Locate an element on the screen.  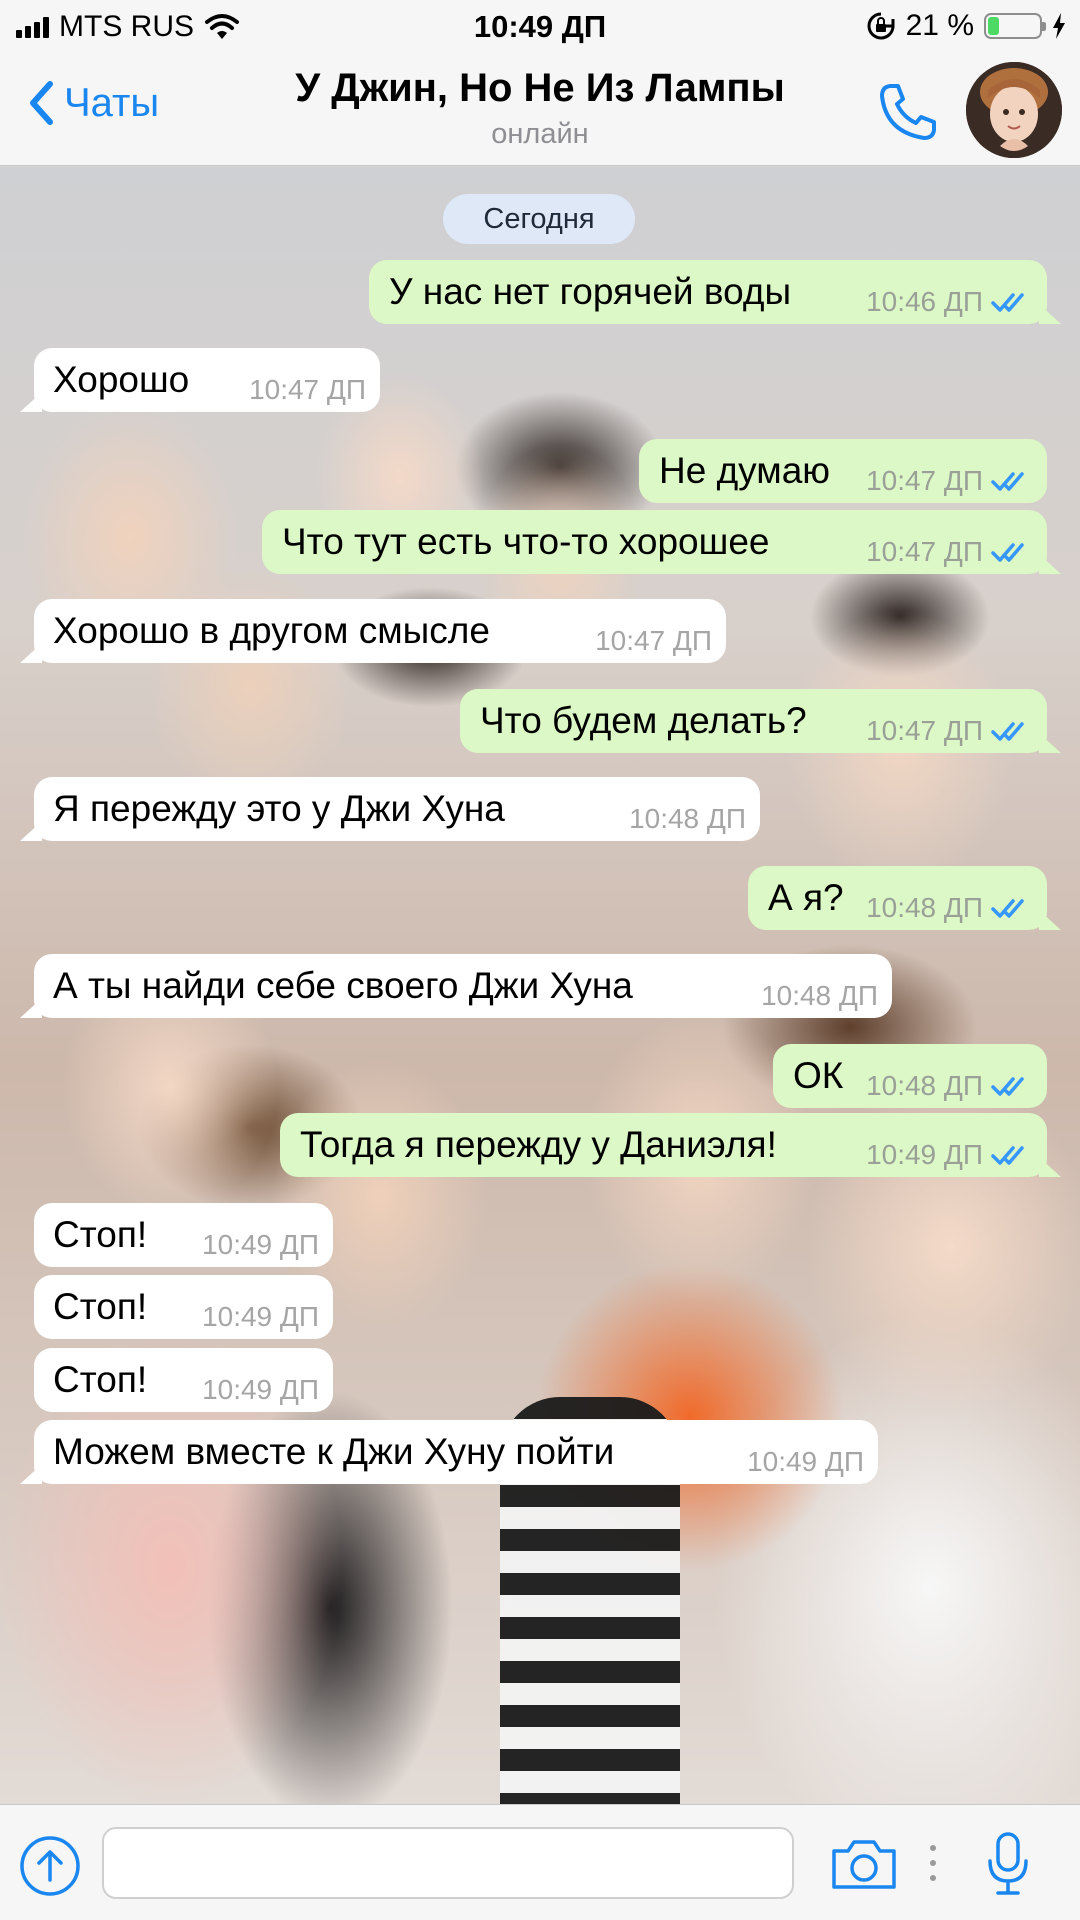
camera-icon is located at coordinates (864, 1864).